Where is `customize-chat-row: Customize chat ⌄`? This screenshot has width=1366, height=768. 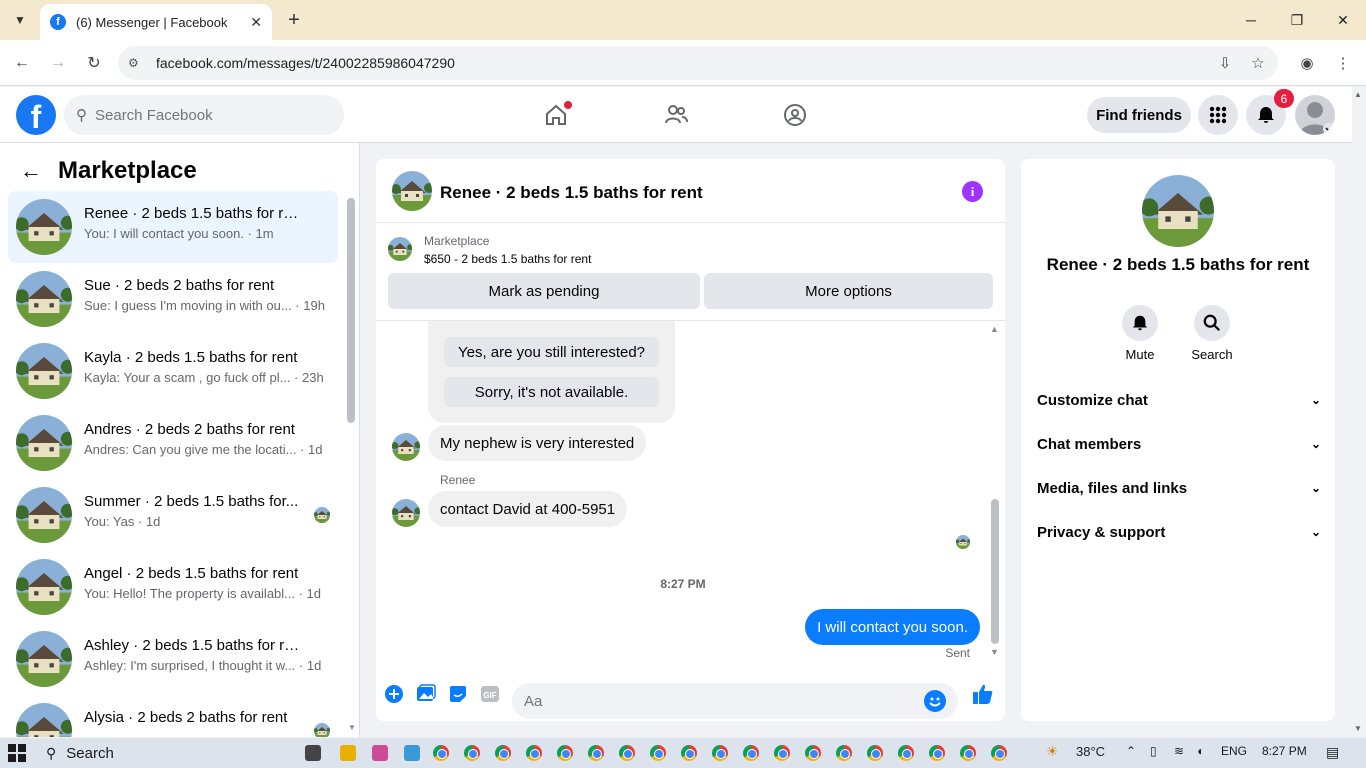 customize-chat-row: Customize chat ⌄ is located at coordinates (1179, 400).